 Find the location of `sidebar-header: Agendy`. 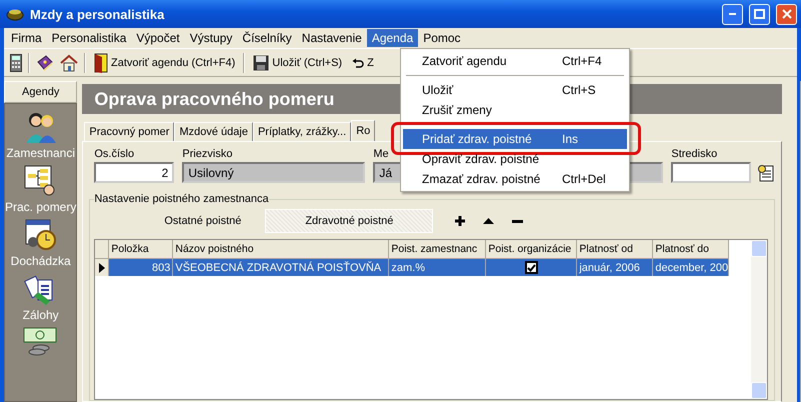

sidebar-header: Agendy is located at coordinates (41, 92).